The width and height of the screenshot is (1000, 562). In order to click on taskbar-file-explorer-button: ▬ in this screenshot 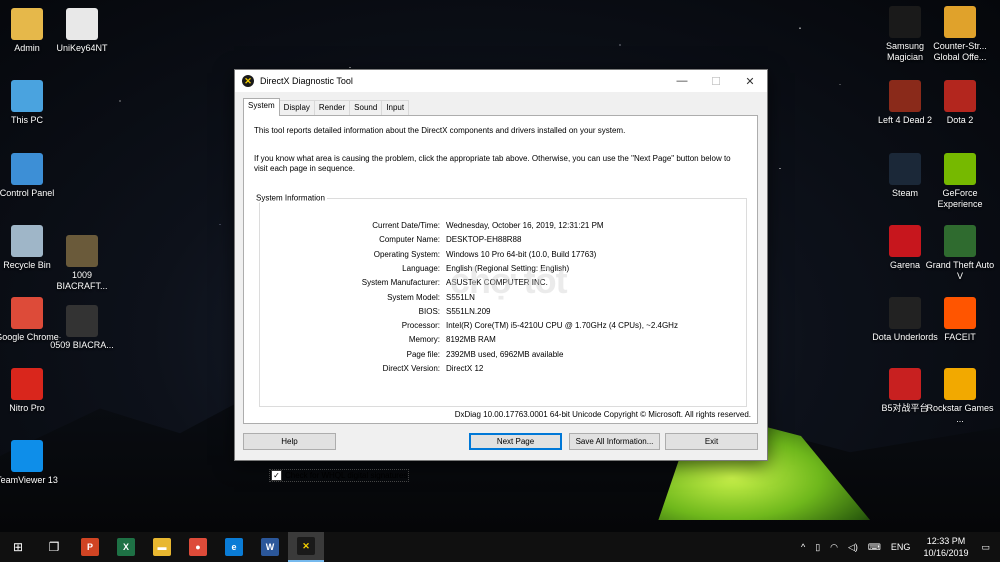, I will do `click(162, 547)`.